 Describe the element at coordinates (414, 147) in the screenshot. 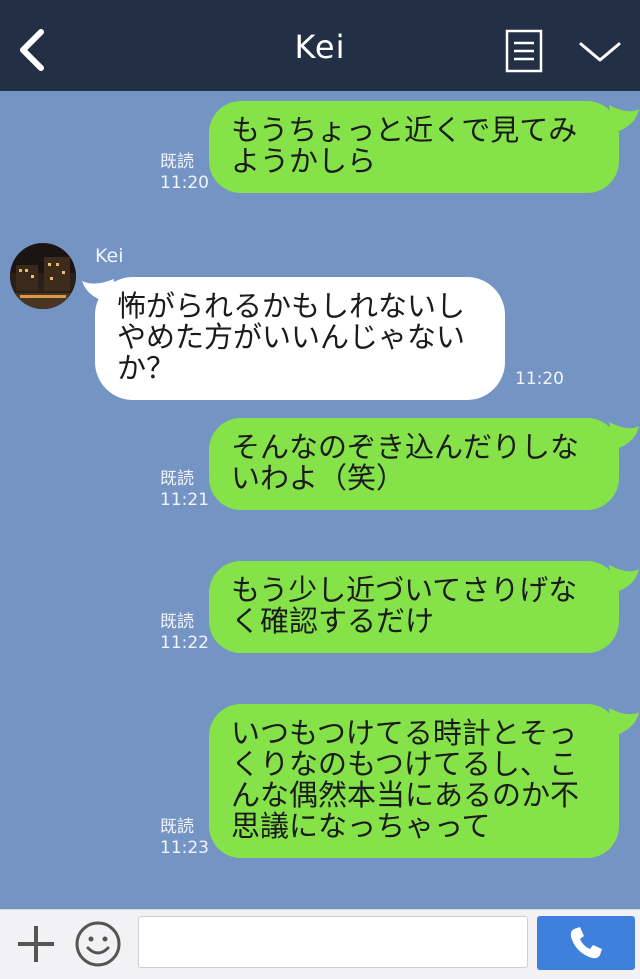

I see `message-bubble-sent: もうちょっと近くで見てみ ようかしら` at that location.